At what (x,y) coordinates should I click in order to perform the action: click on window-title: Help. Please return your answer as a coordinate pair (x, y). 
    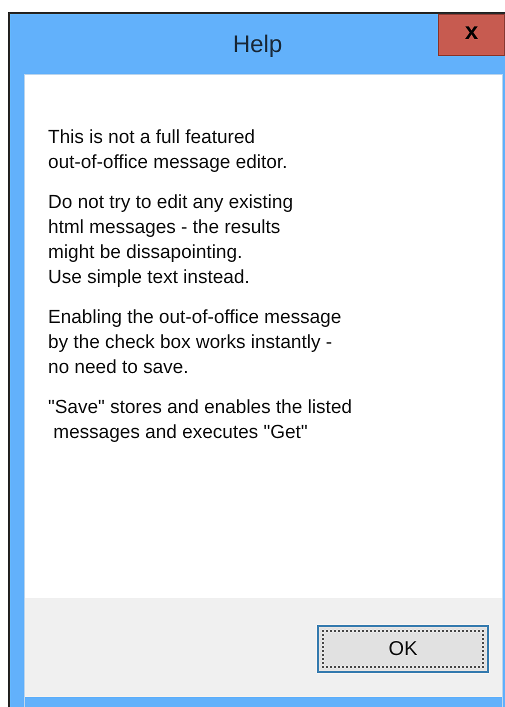
    Looking at the image, I should click on (257, 45).